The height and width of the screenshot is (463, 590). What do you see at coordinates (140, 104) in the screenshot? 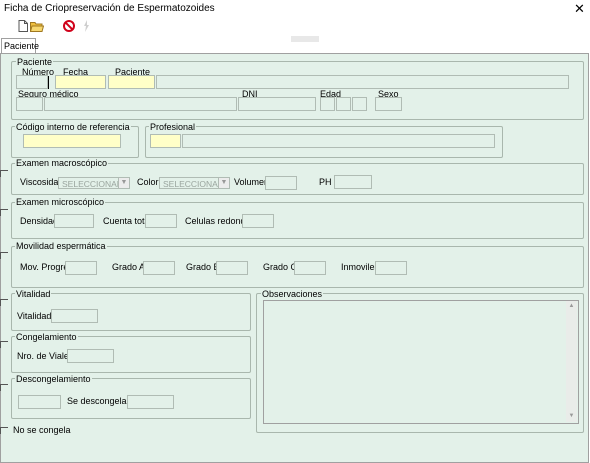
I see `seguro-name-field` at bounding box center [140, 104].